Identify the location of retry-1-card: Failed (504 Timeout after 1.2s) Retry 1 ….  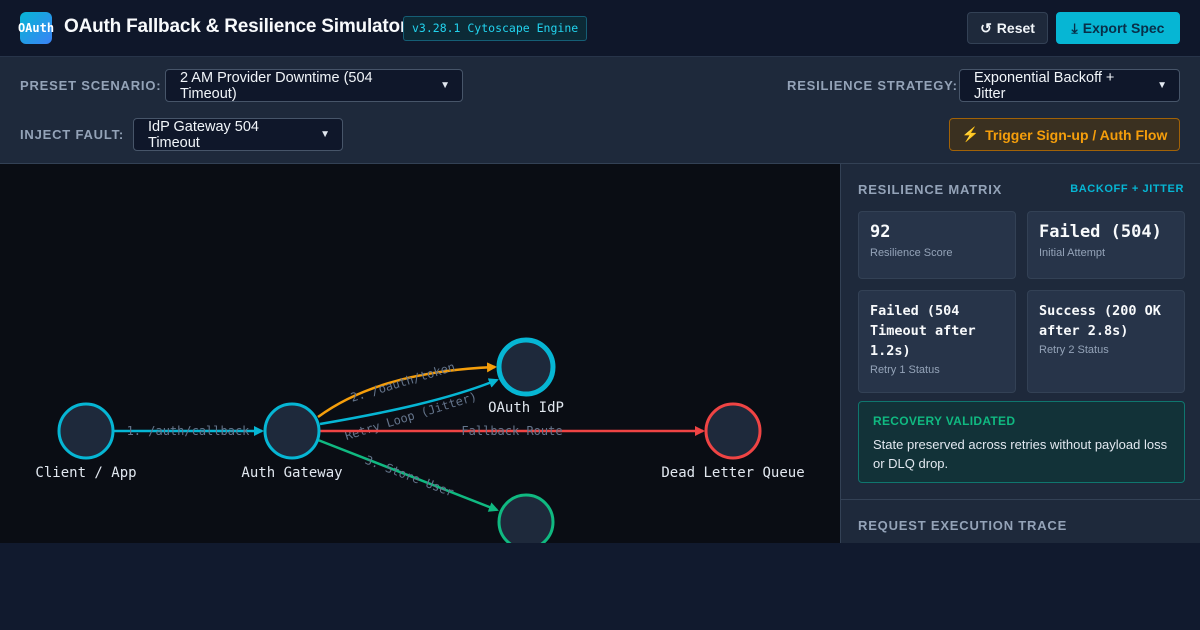
(937, 341).